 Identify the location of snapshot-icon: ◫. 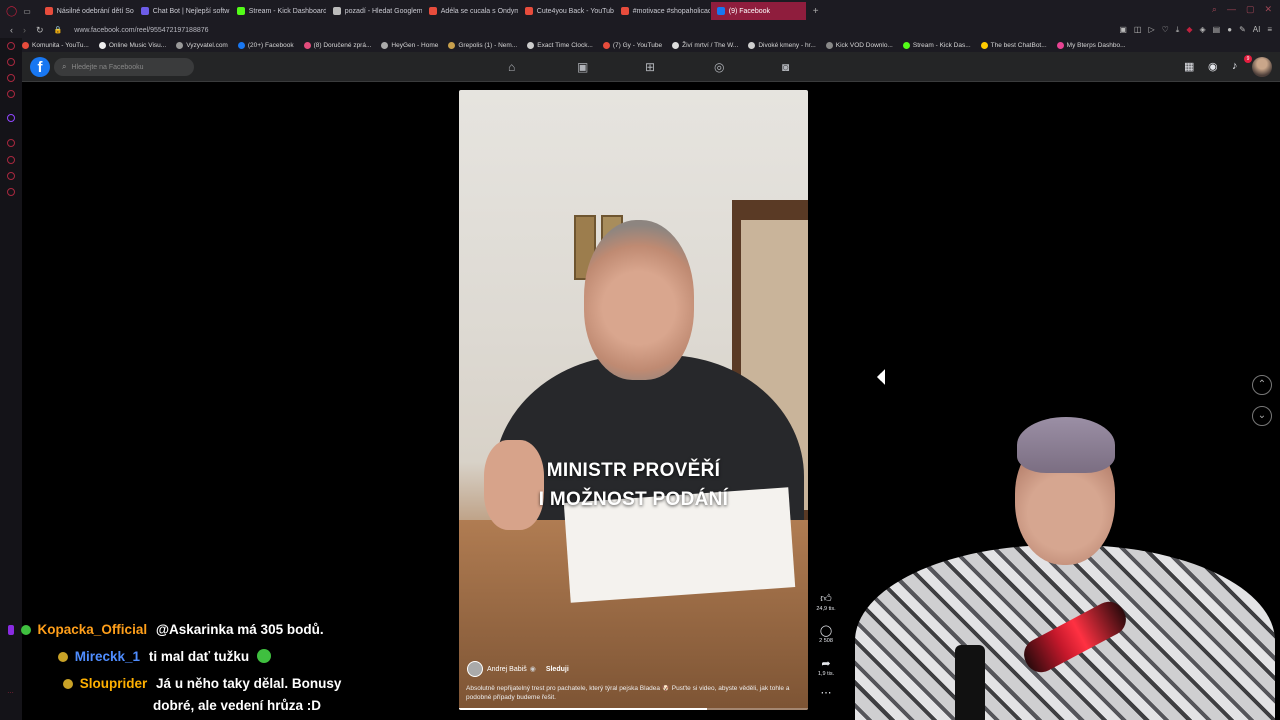
(1138, 30).